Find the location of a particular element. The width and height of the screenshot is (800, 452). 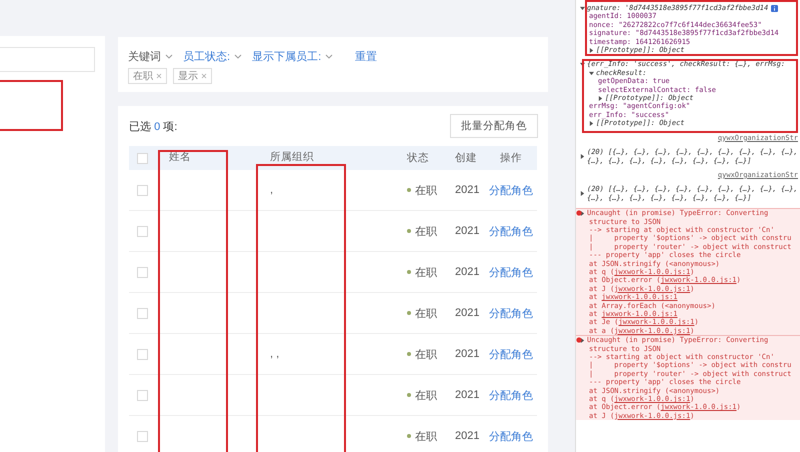

column-header: 姓名 is located at coordinates (180, 157).